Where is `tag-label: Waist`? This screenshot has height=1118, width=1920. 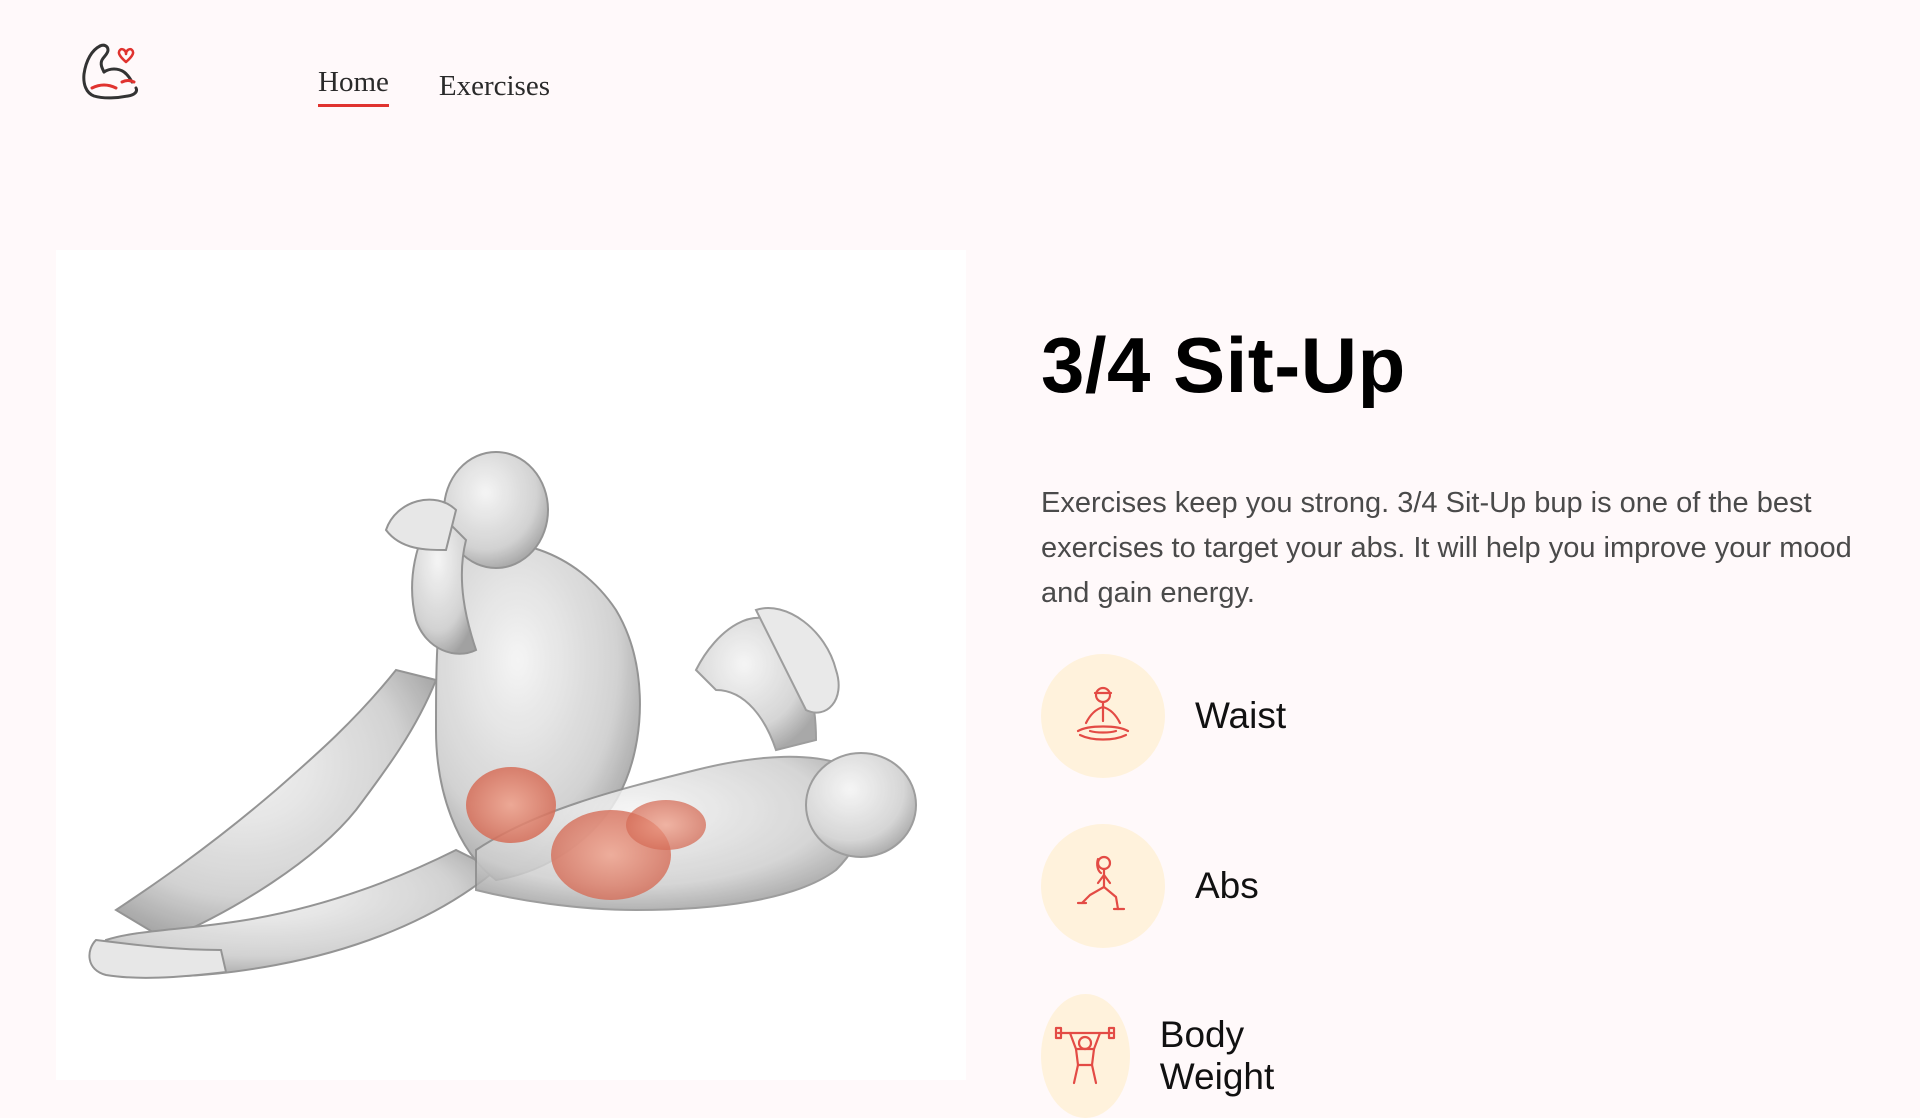
tag-label: Waist is located at coordinates (1241, 715).